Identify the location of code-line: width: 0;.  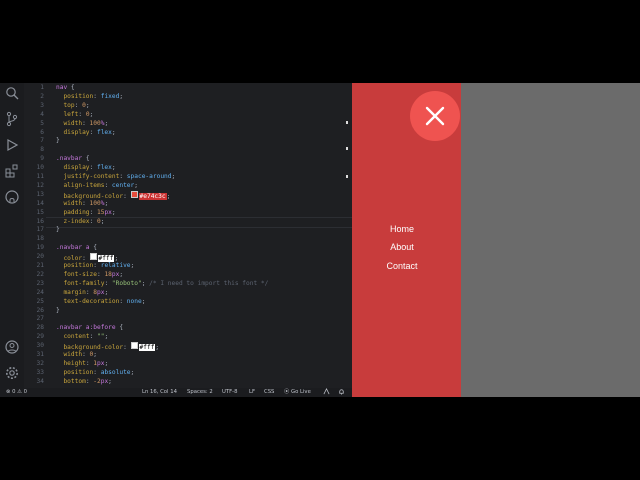
(76, 355).